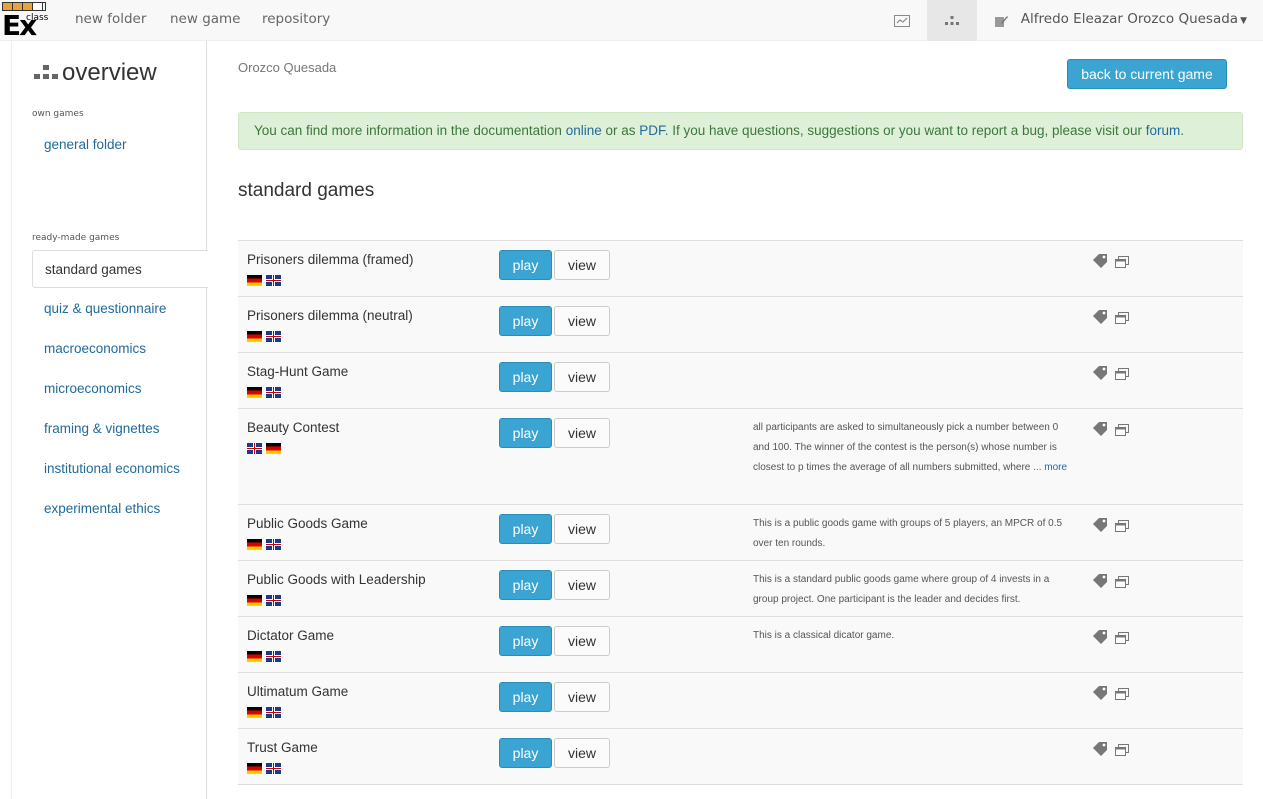 The image size is (1263, 799). Describe the element at coordinates (824, 635) in the screenshot. I see `game-description-text: This is a classical dicator game.` at that location.